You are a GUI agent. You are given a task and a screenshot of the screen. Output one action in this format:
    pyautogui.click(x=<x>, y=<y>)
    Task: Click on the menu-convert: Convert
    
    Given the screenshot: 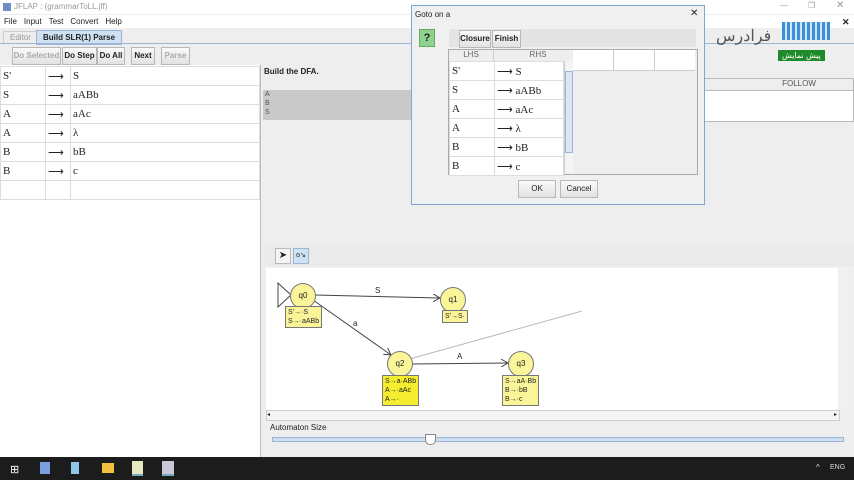 What is the action you would take?
    pyautogui.click(x=84, y=21)
    